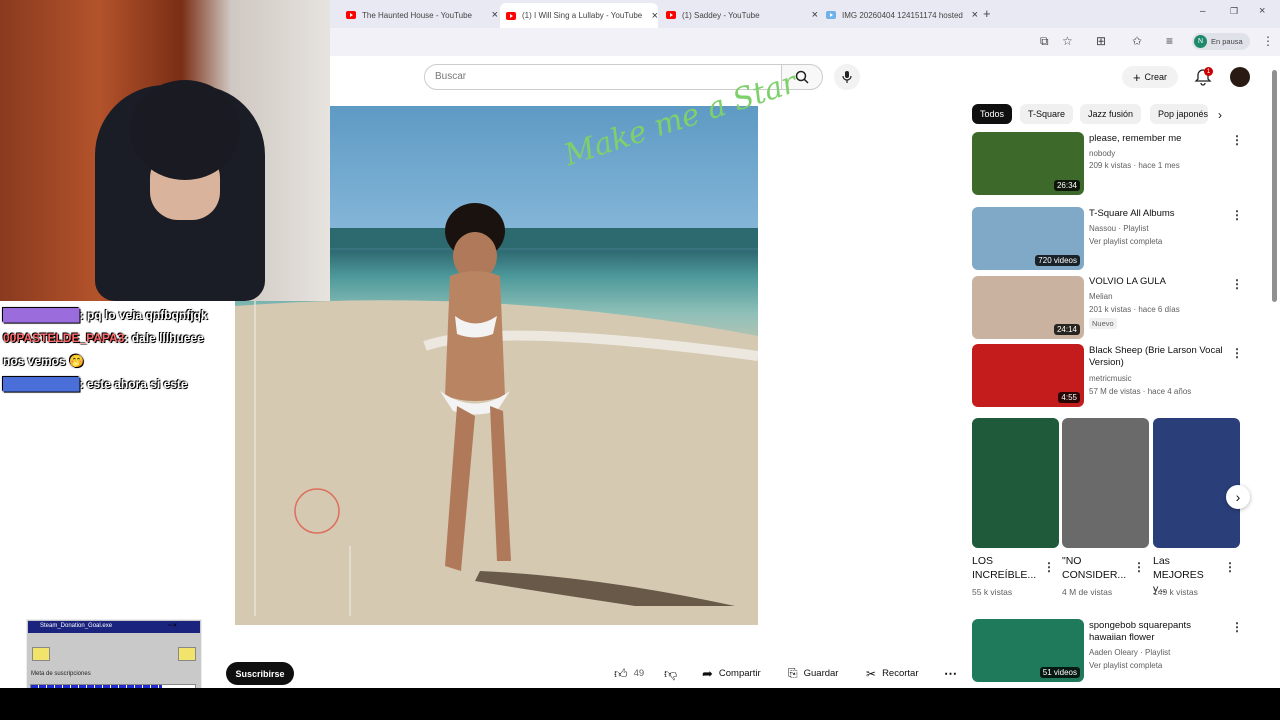  I want to click on chip: Jazz fusión, so click(1111, 114).